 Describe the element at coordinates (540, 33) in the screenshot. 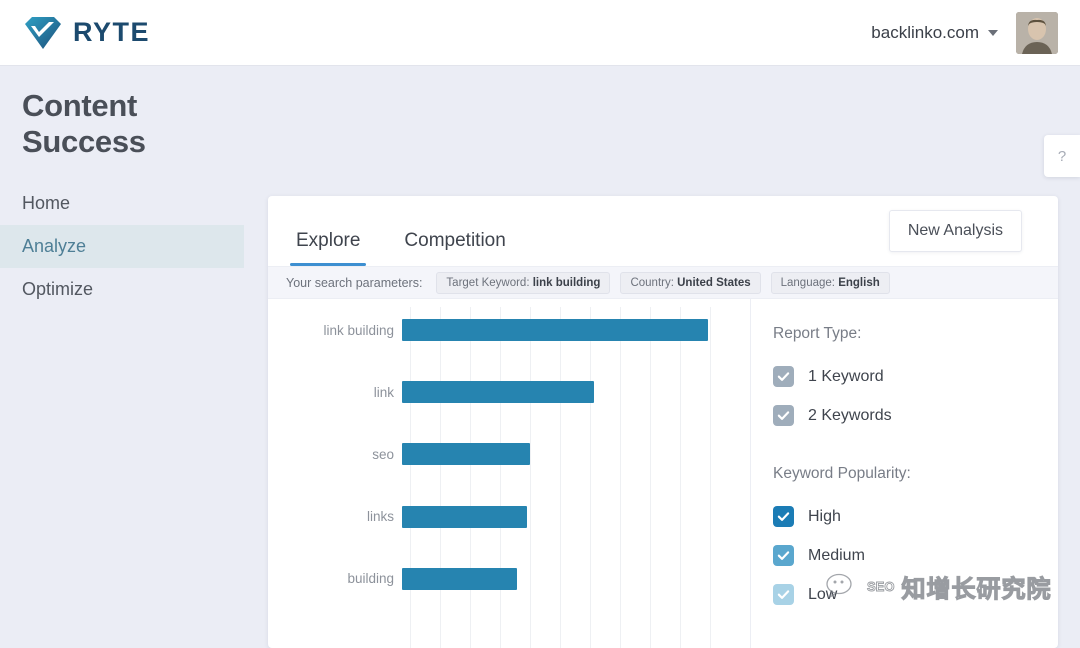

I see `top-bar: RYTE backlinko.com` at that location.